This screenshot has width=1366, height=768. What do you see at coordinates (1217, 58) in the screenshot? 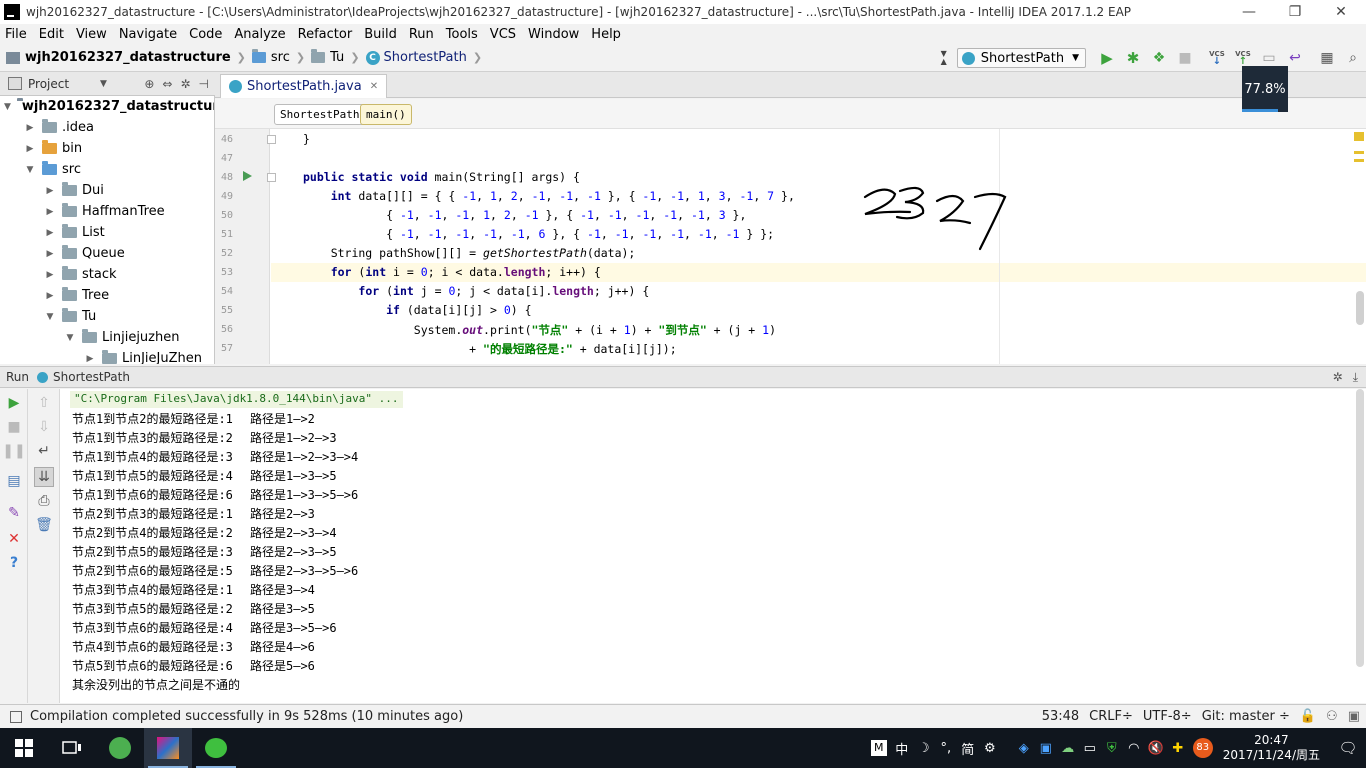
I see `vcs-update-button: VCS ↓` at bounding box center [1217, 58].